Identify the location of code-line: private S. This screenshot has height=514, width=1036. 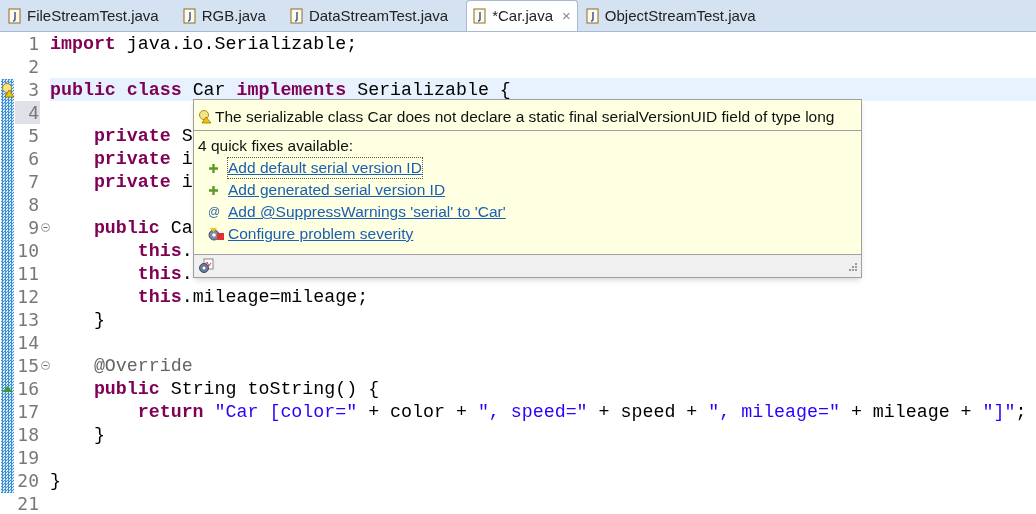
(142, 136).